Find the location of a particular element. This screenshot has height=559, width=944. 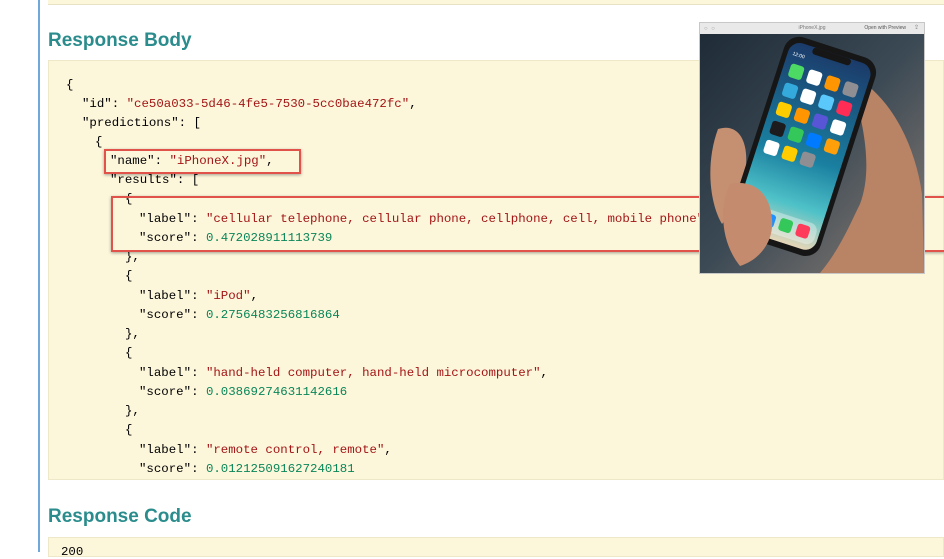

iphonex-photo: 12:00 is located at coordinates (812, 153).